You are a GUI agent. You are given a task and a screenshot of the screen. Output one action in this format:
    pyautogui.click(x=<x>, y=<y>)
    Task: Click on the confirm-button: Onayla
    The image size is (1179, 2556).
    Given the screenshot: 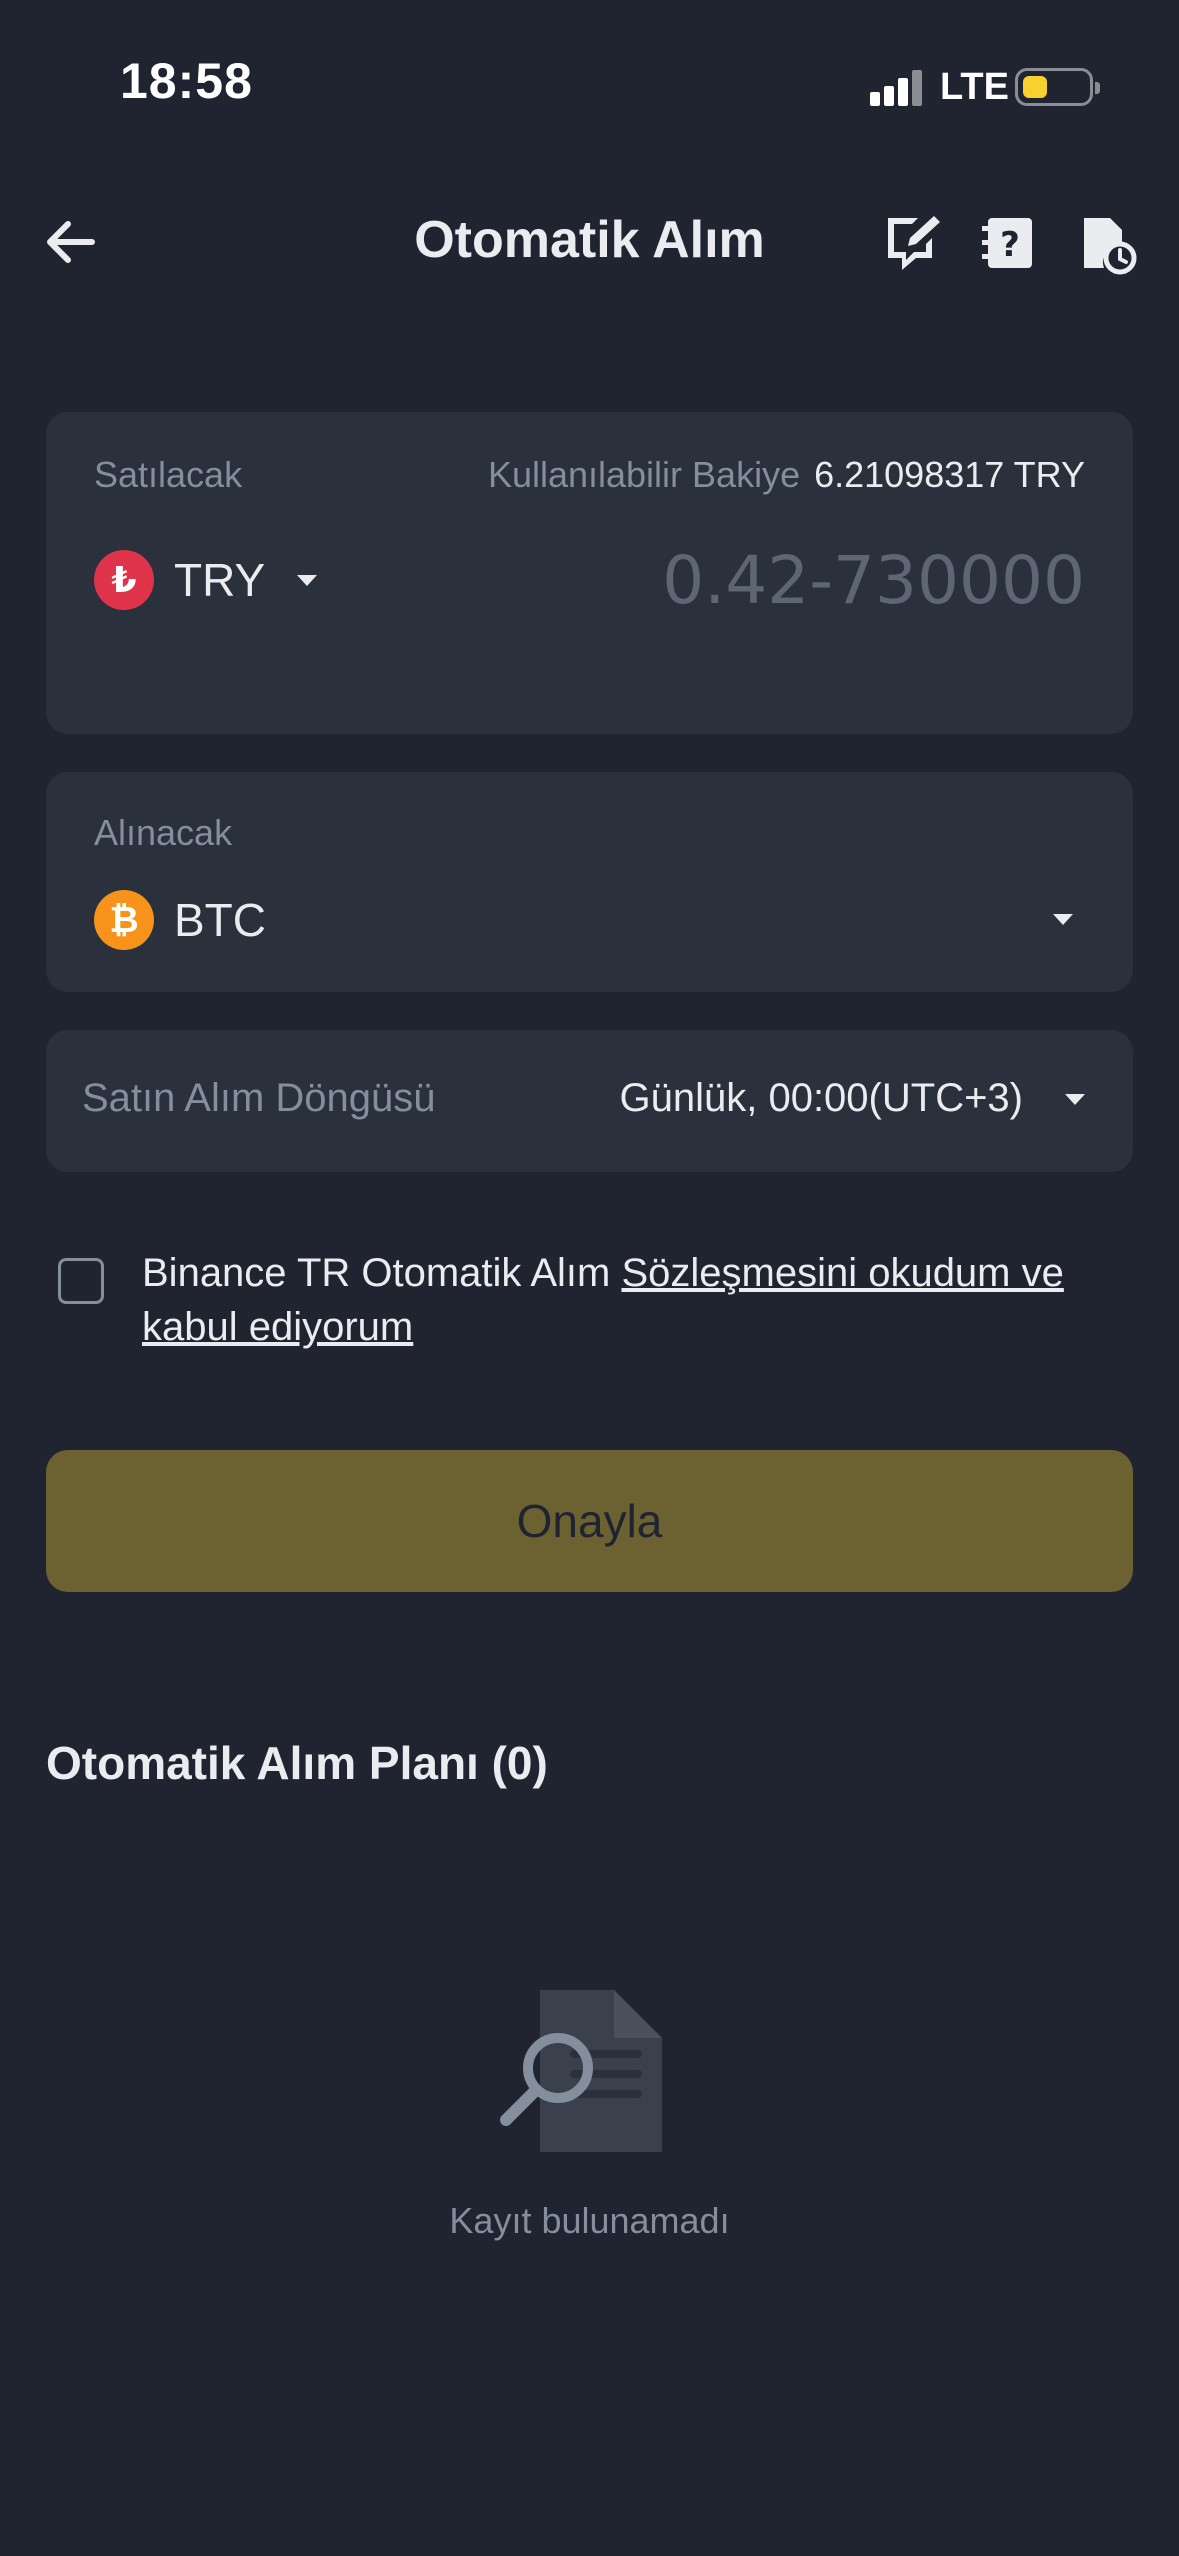 What is the action you would take?
    pyautogui.click(x=589, y=1521)
    